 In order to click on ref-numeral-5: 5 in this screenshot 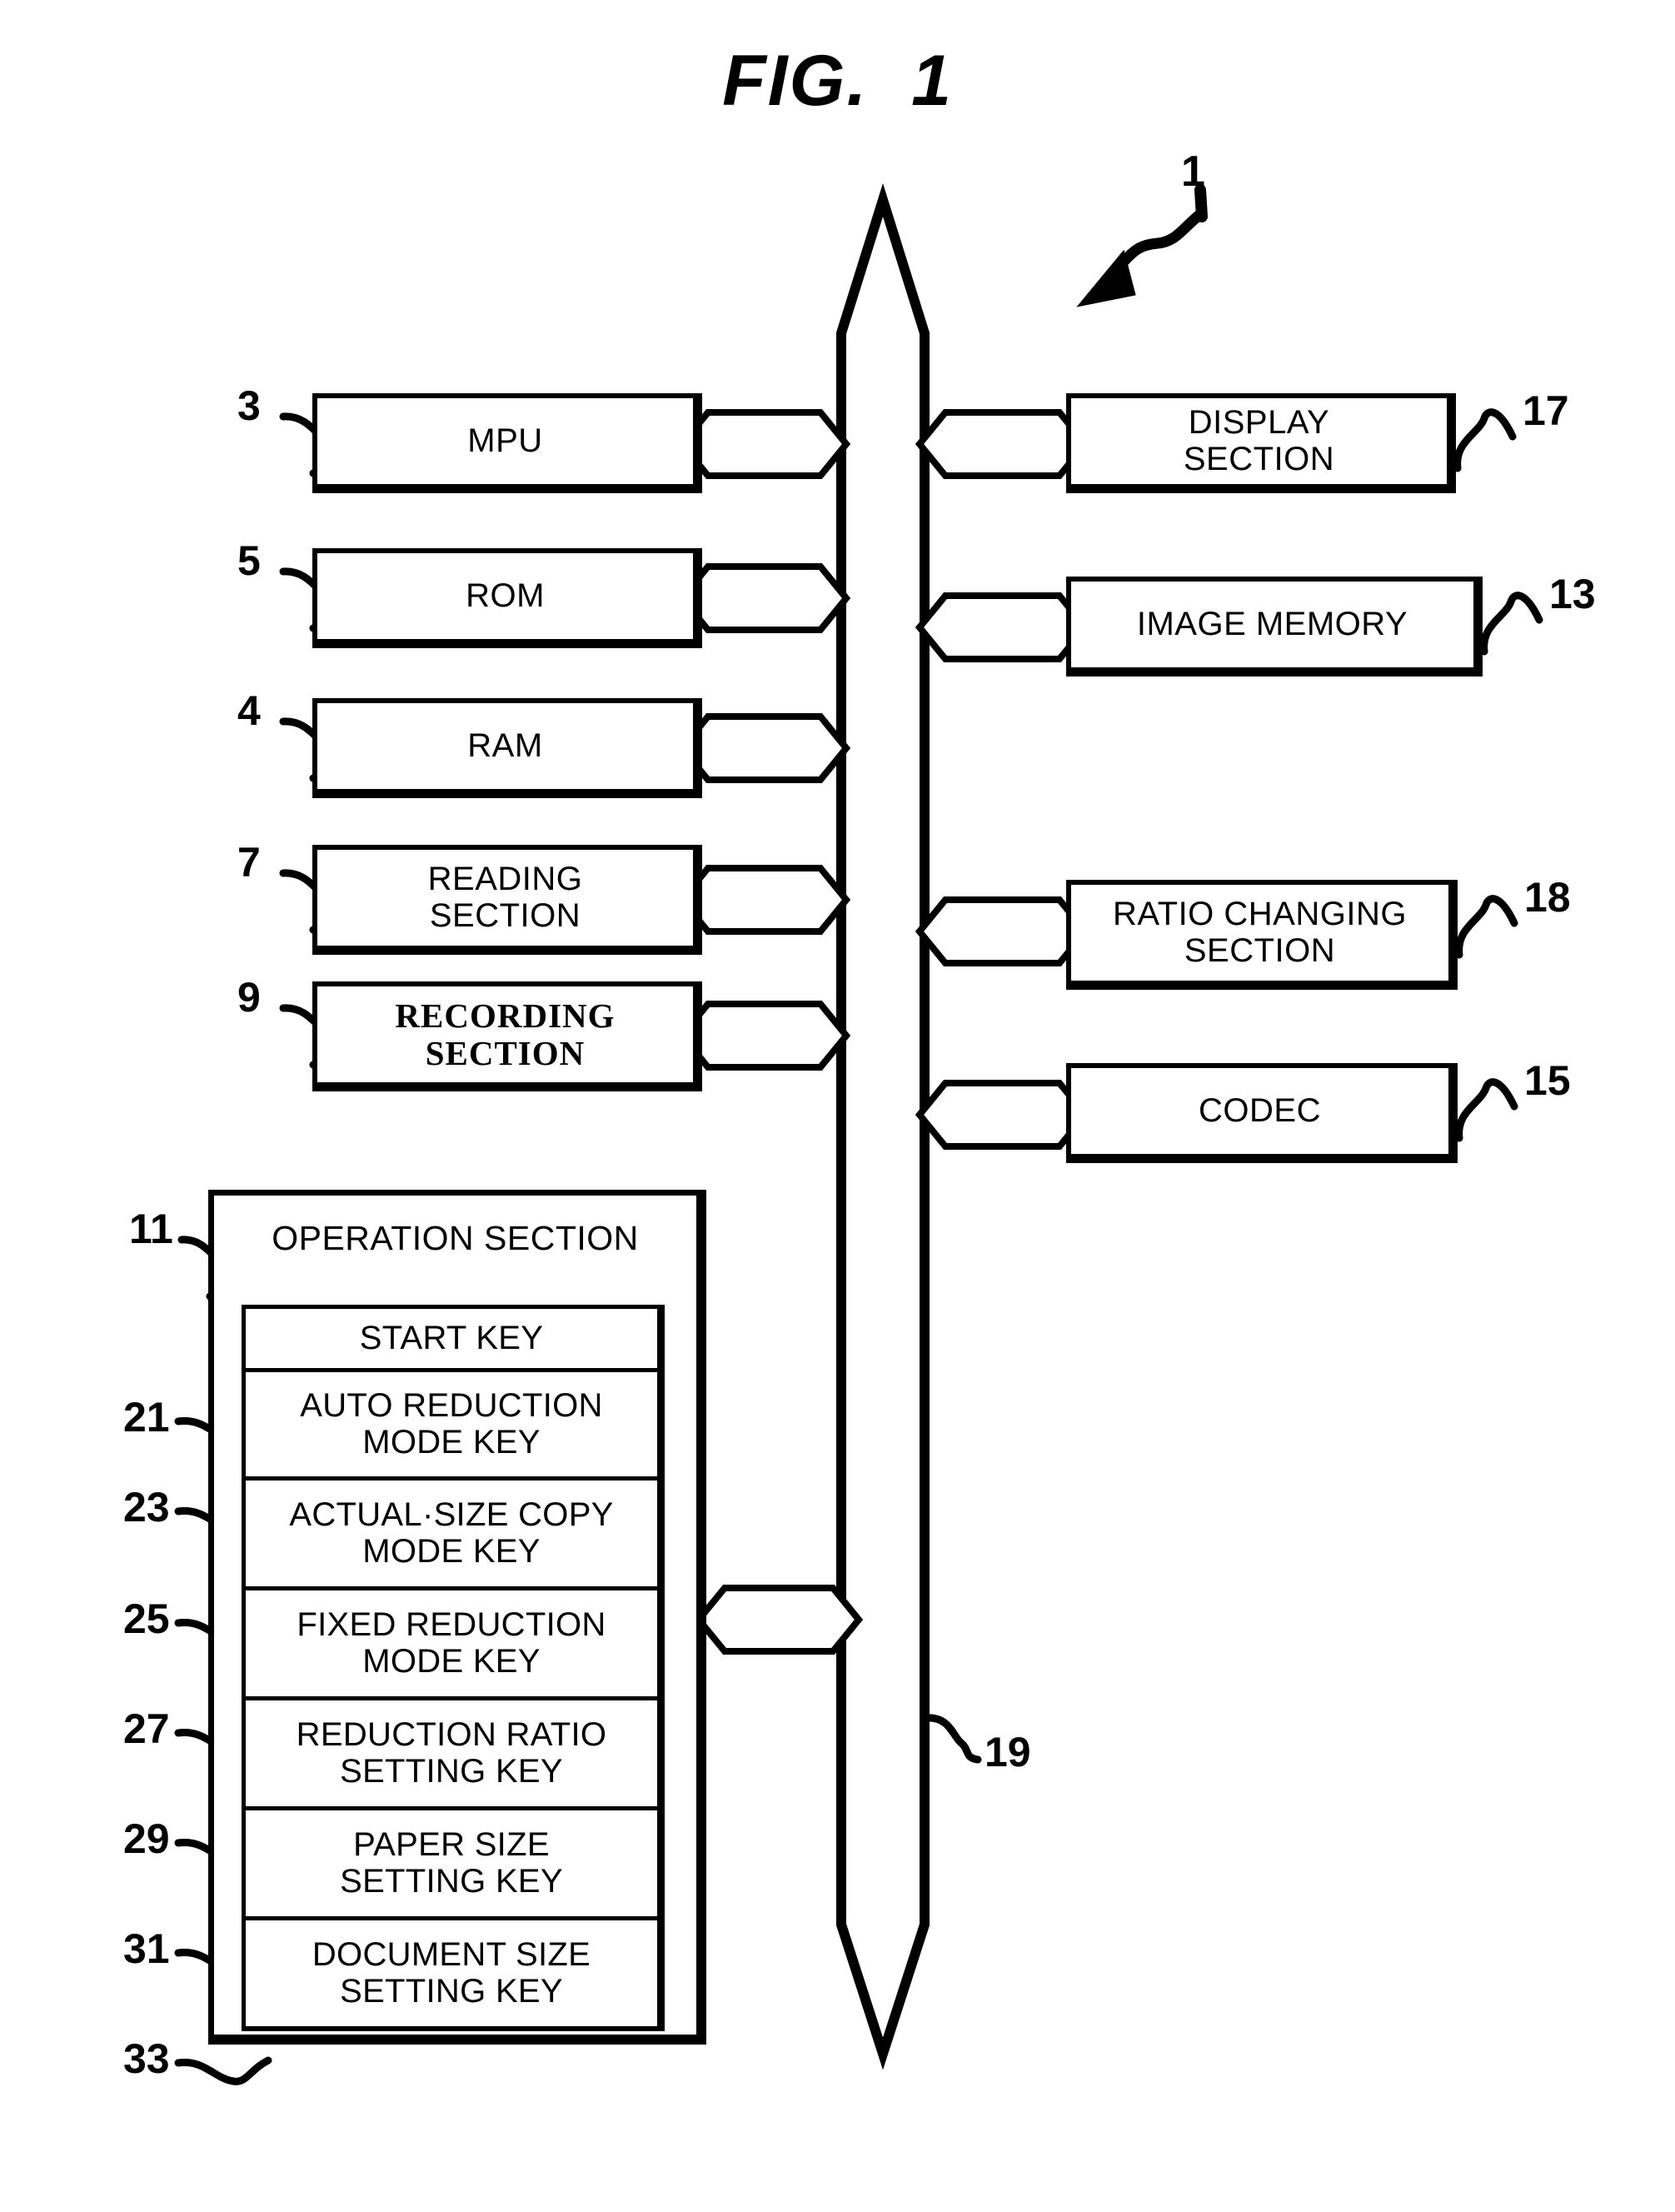, I will do `click(249, 560)`.